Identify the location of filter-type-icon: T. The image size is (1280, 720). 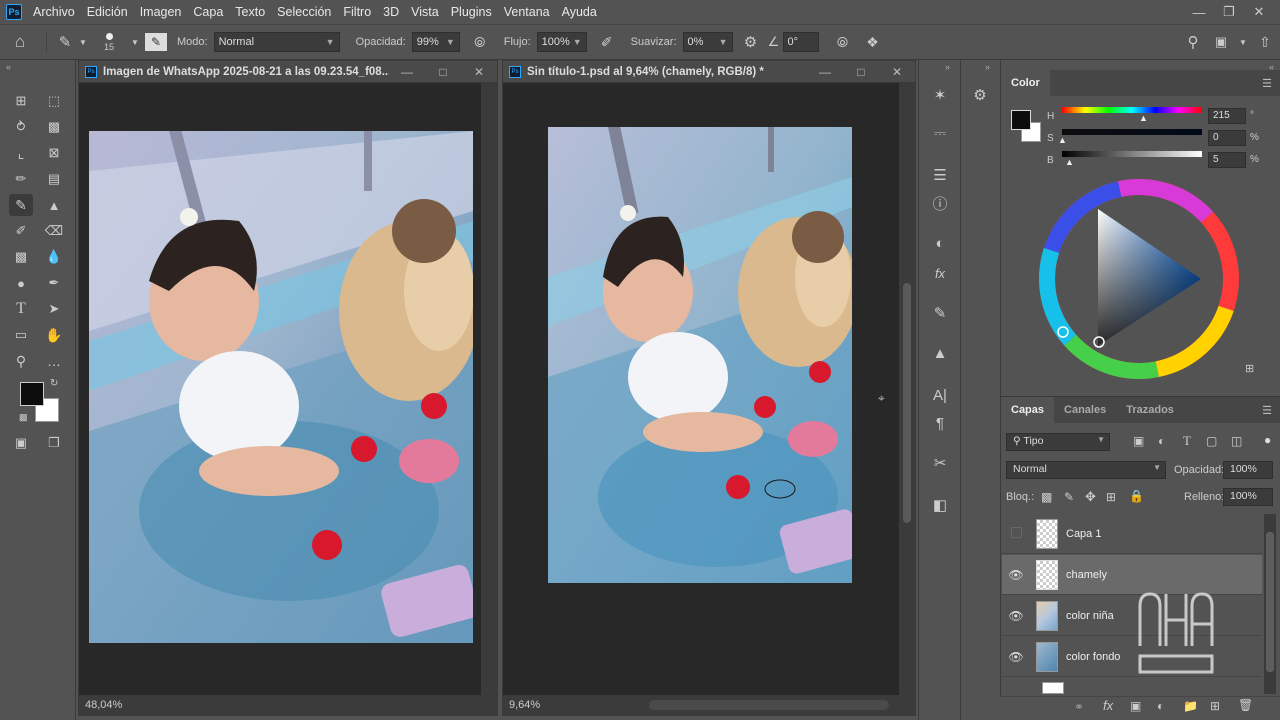
(1187, 441).